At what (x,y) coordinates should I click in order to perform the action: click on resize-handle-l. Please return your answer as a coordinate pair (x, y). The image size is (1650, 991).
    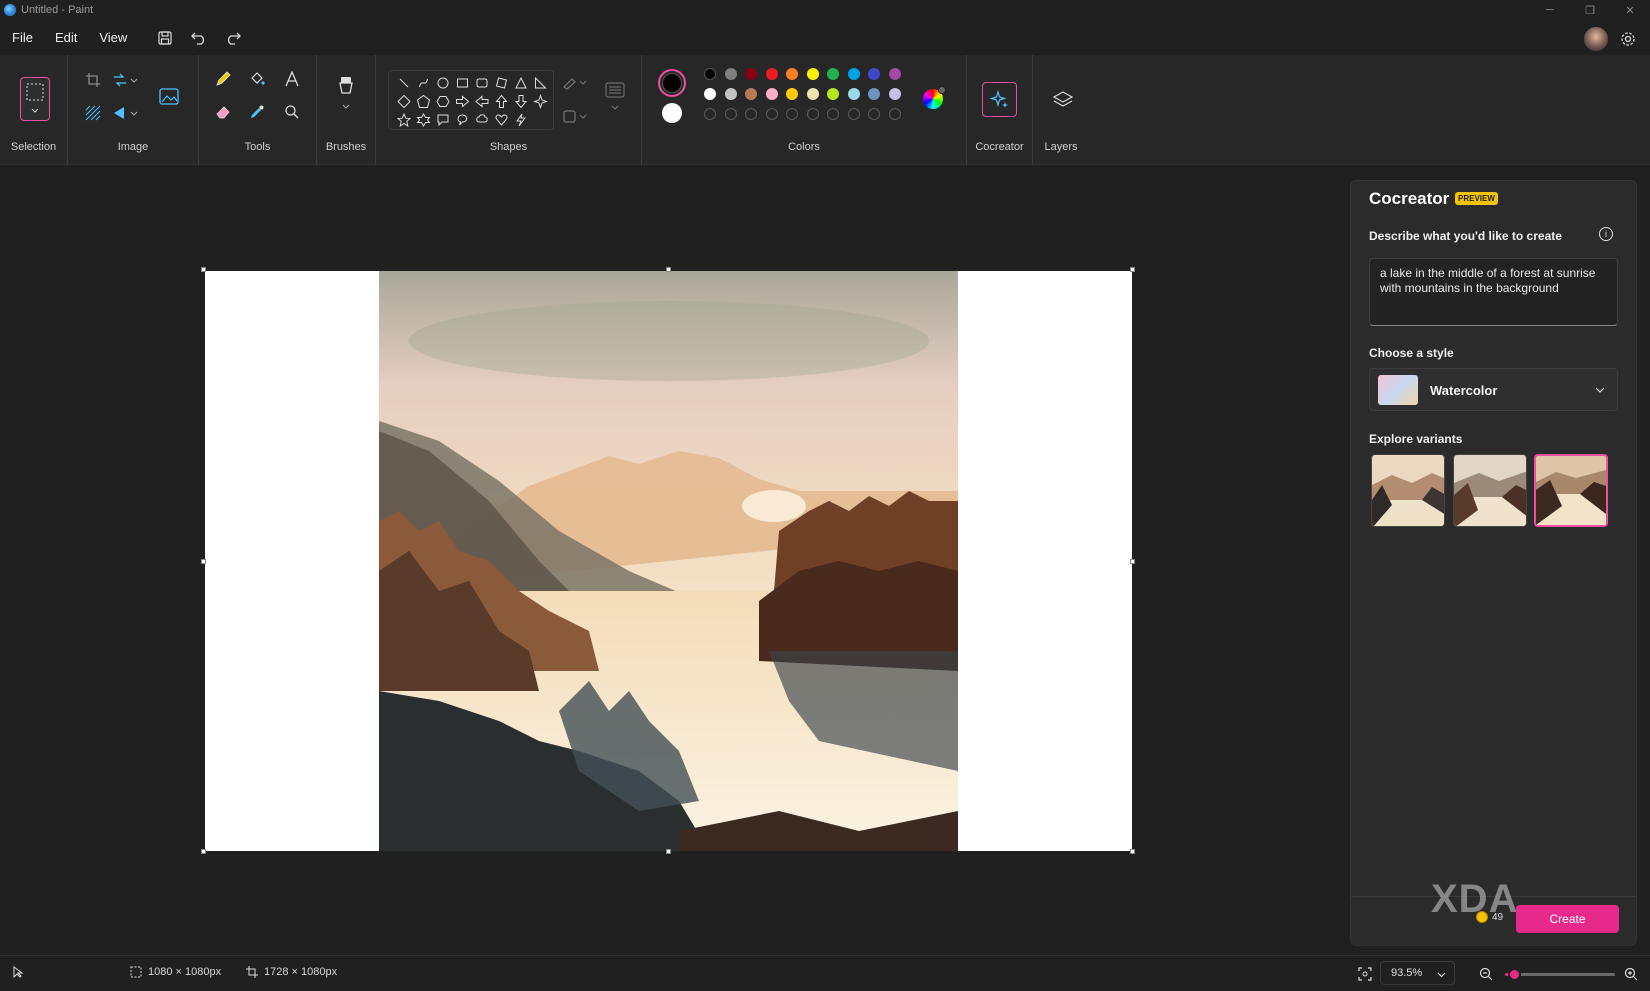
    Looking at the image, I should click on (203, 561).